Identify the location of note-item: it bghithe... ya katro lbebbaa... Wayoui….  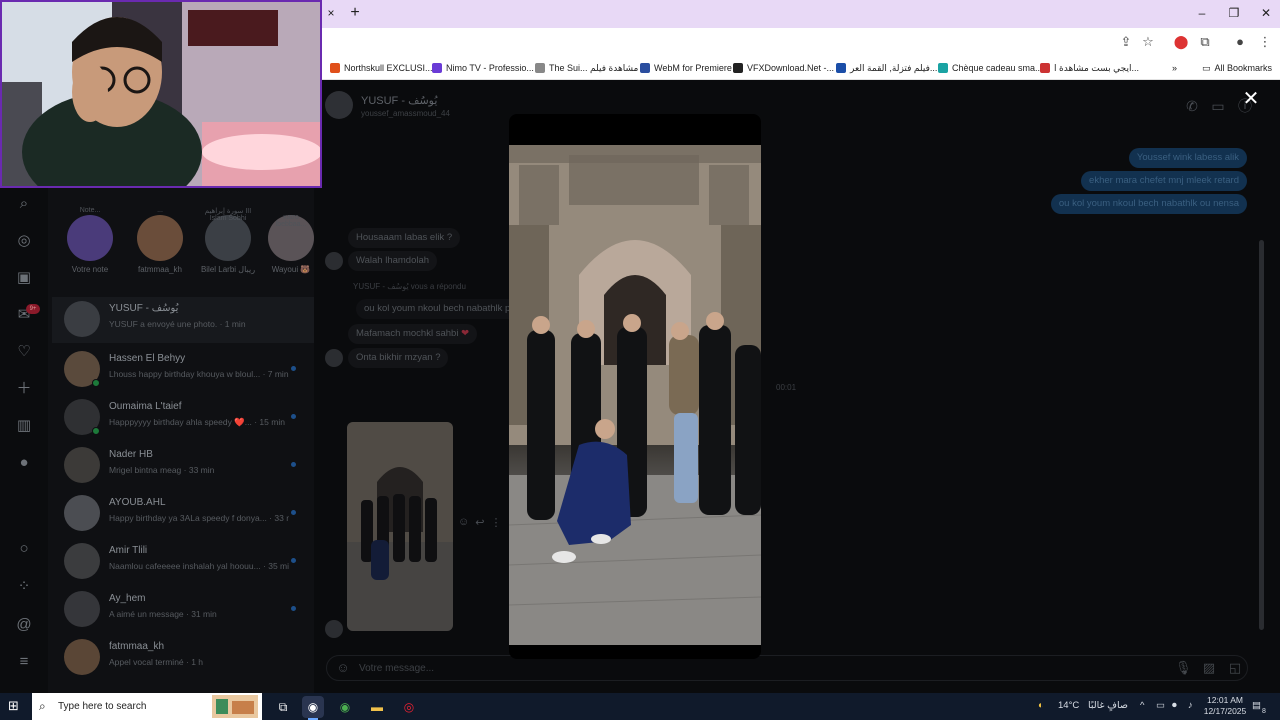
(291, 244).